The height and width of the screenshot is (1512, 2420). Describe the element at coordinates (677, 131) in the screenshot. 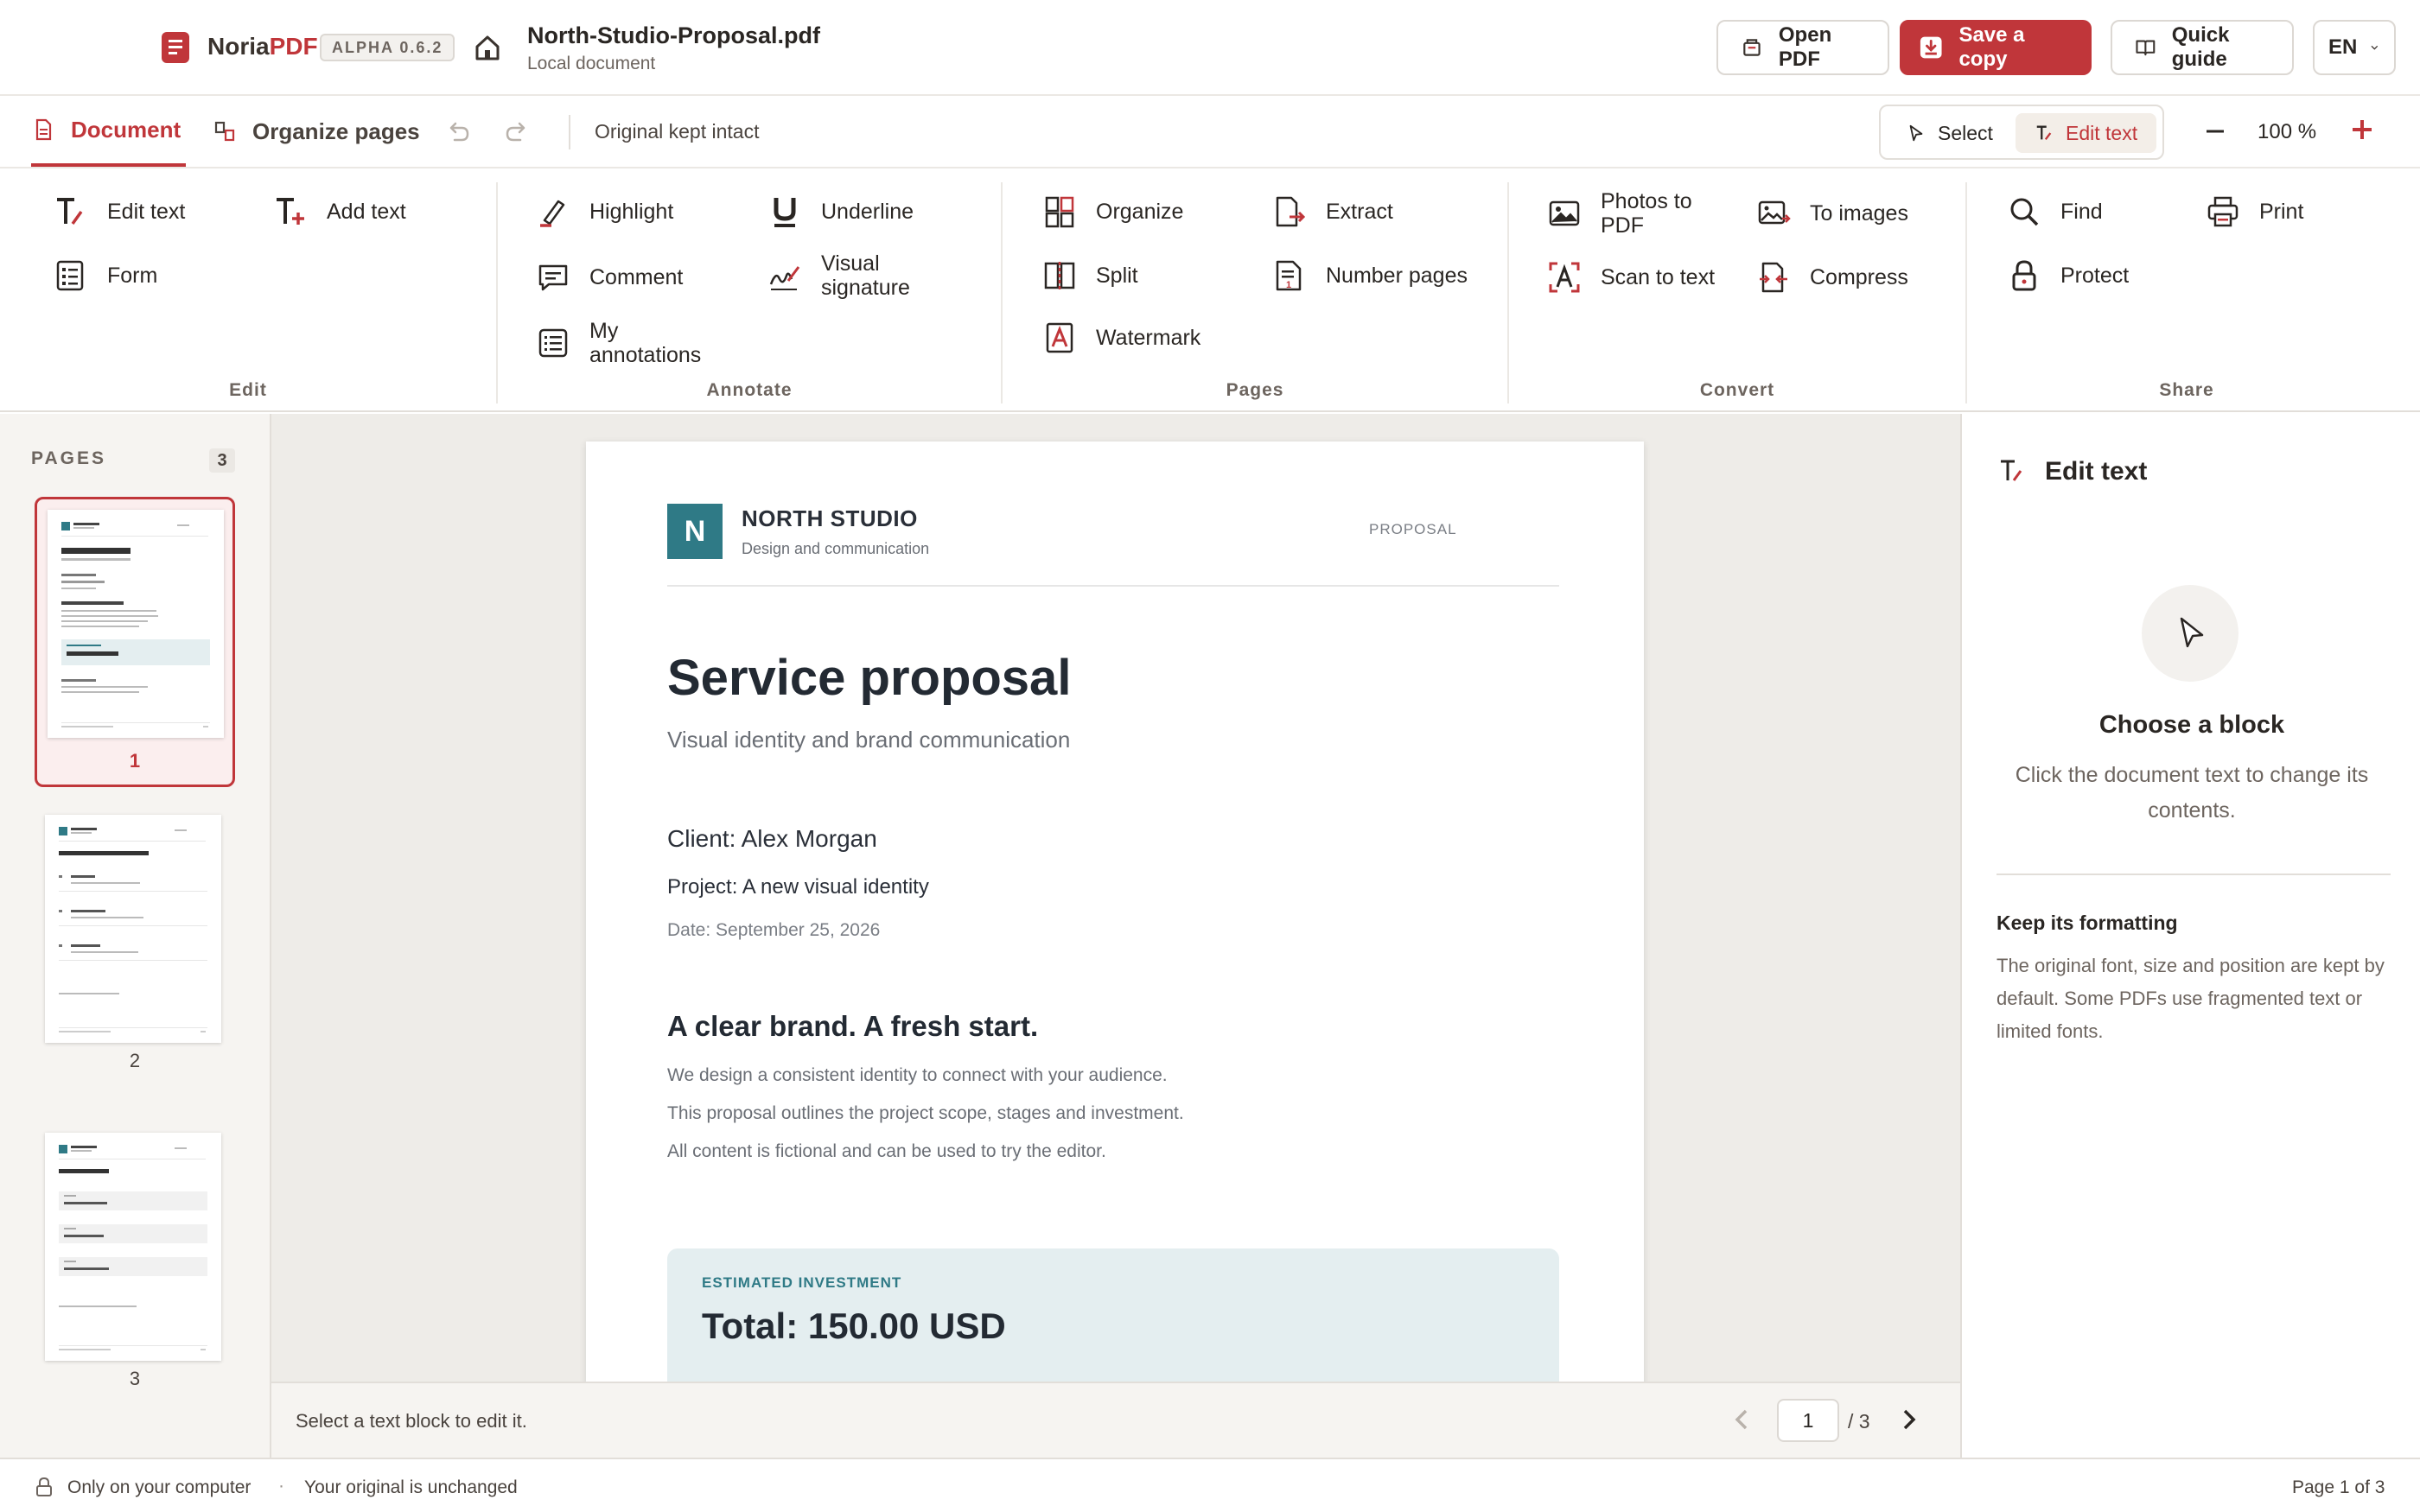

I see `original-status: Original kept intact` at that location.